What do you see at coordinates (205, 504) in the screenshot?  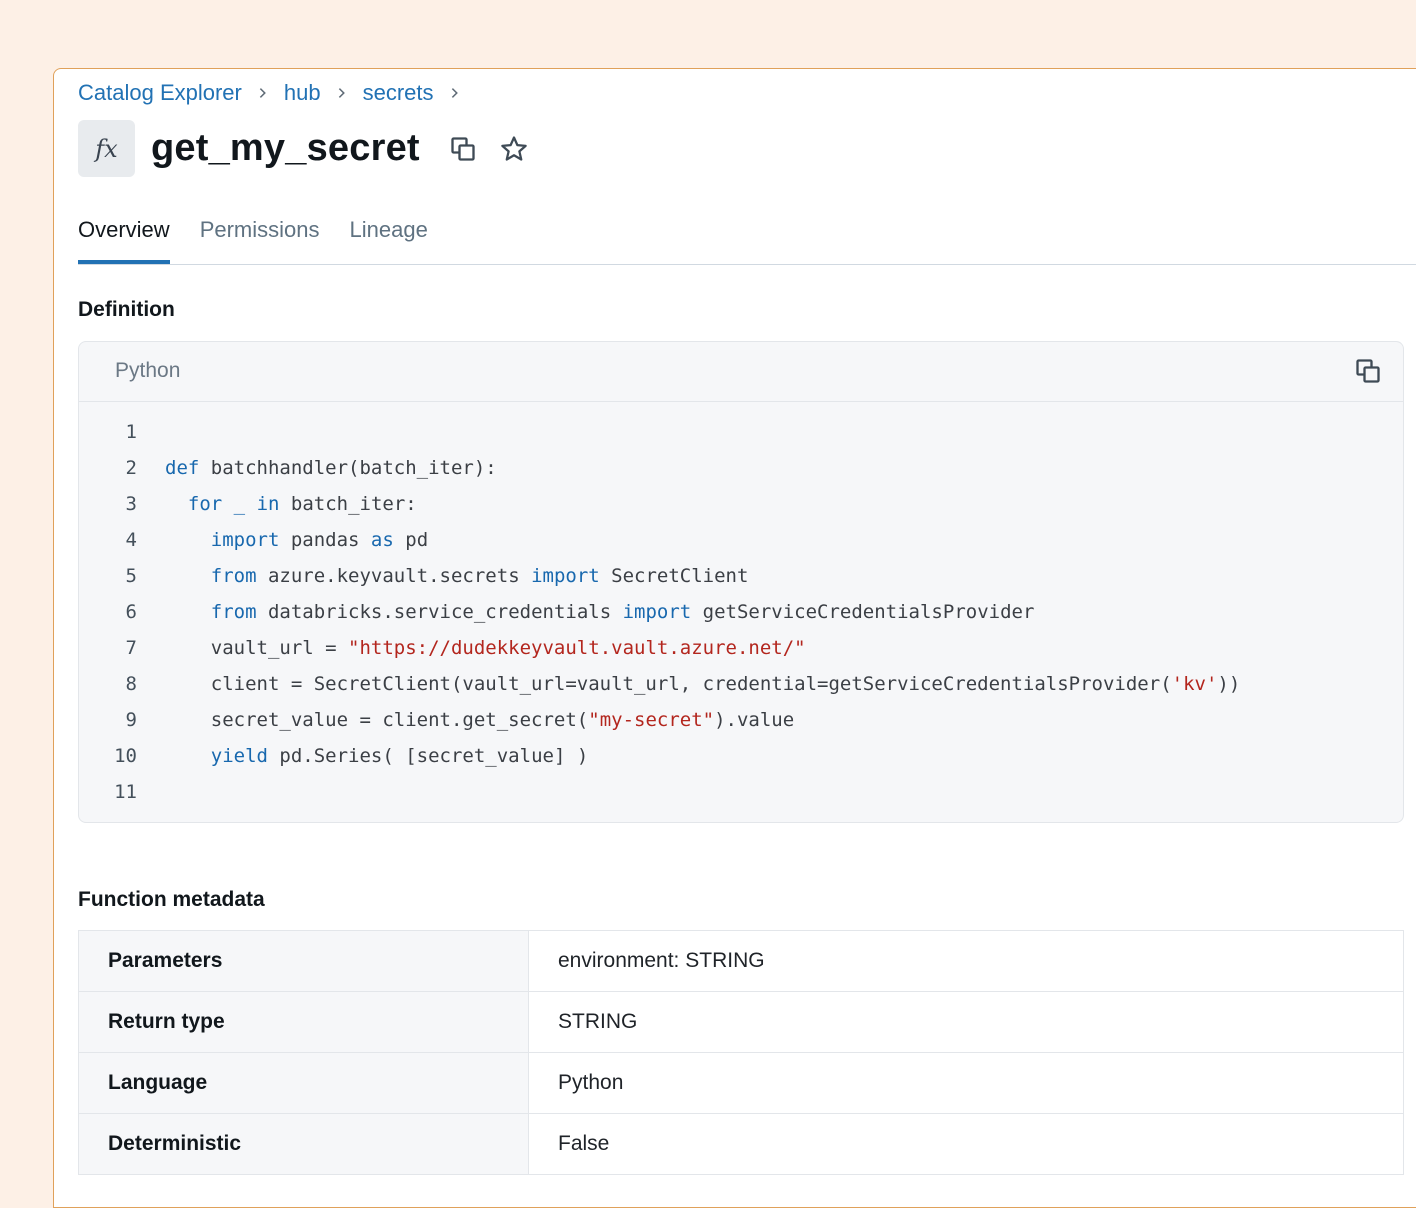 I see `code-keyword: for` at bounding box center [205, 504].